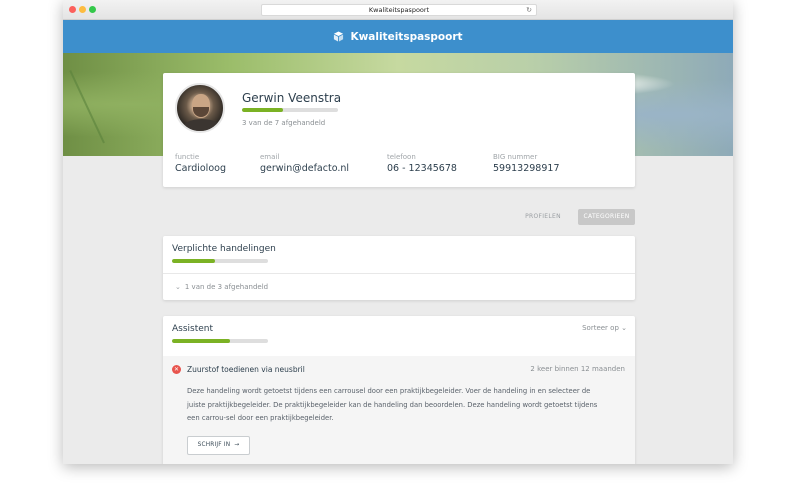  I want to click on item-title: Zuurstof toedienen via neusbril, so click(246, 369).